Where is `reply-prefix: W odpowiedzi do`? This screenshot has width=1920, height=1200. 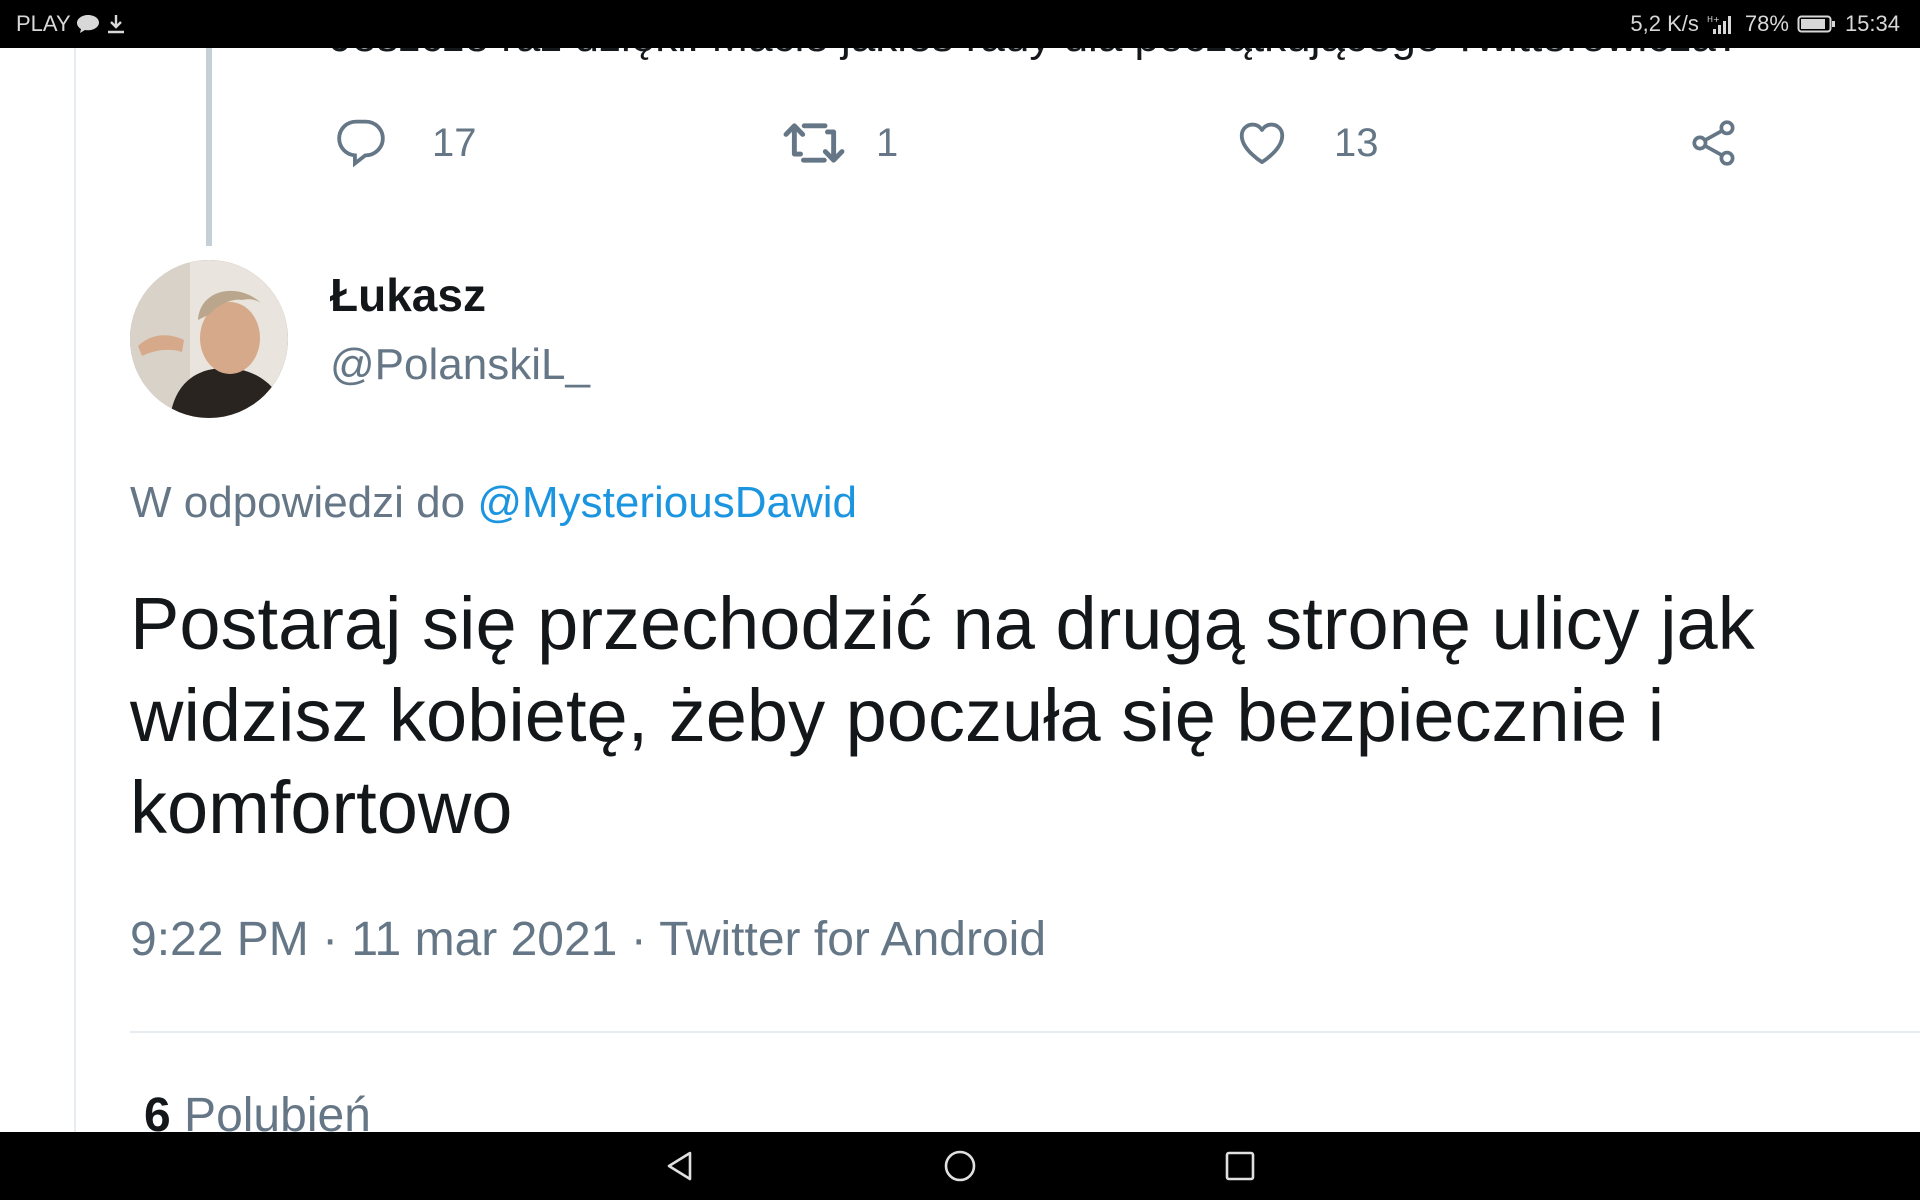
reply-prefix: W odpowiedzi do is located at coordinates (298, 502).